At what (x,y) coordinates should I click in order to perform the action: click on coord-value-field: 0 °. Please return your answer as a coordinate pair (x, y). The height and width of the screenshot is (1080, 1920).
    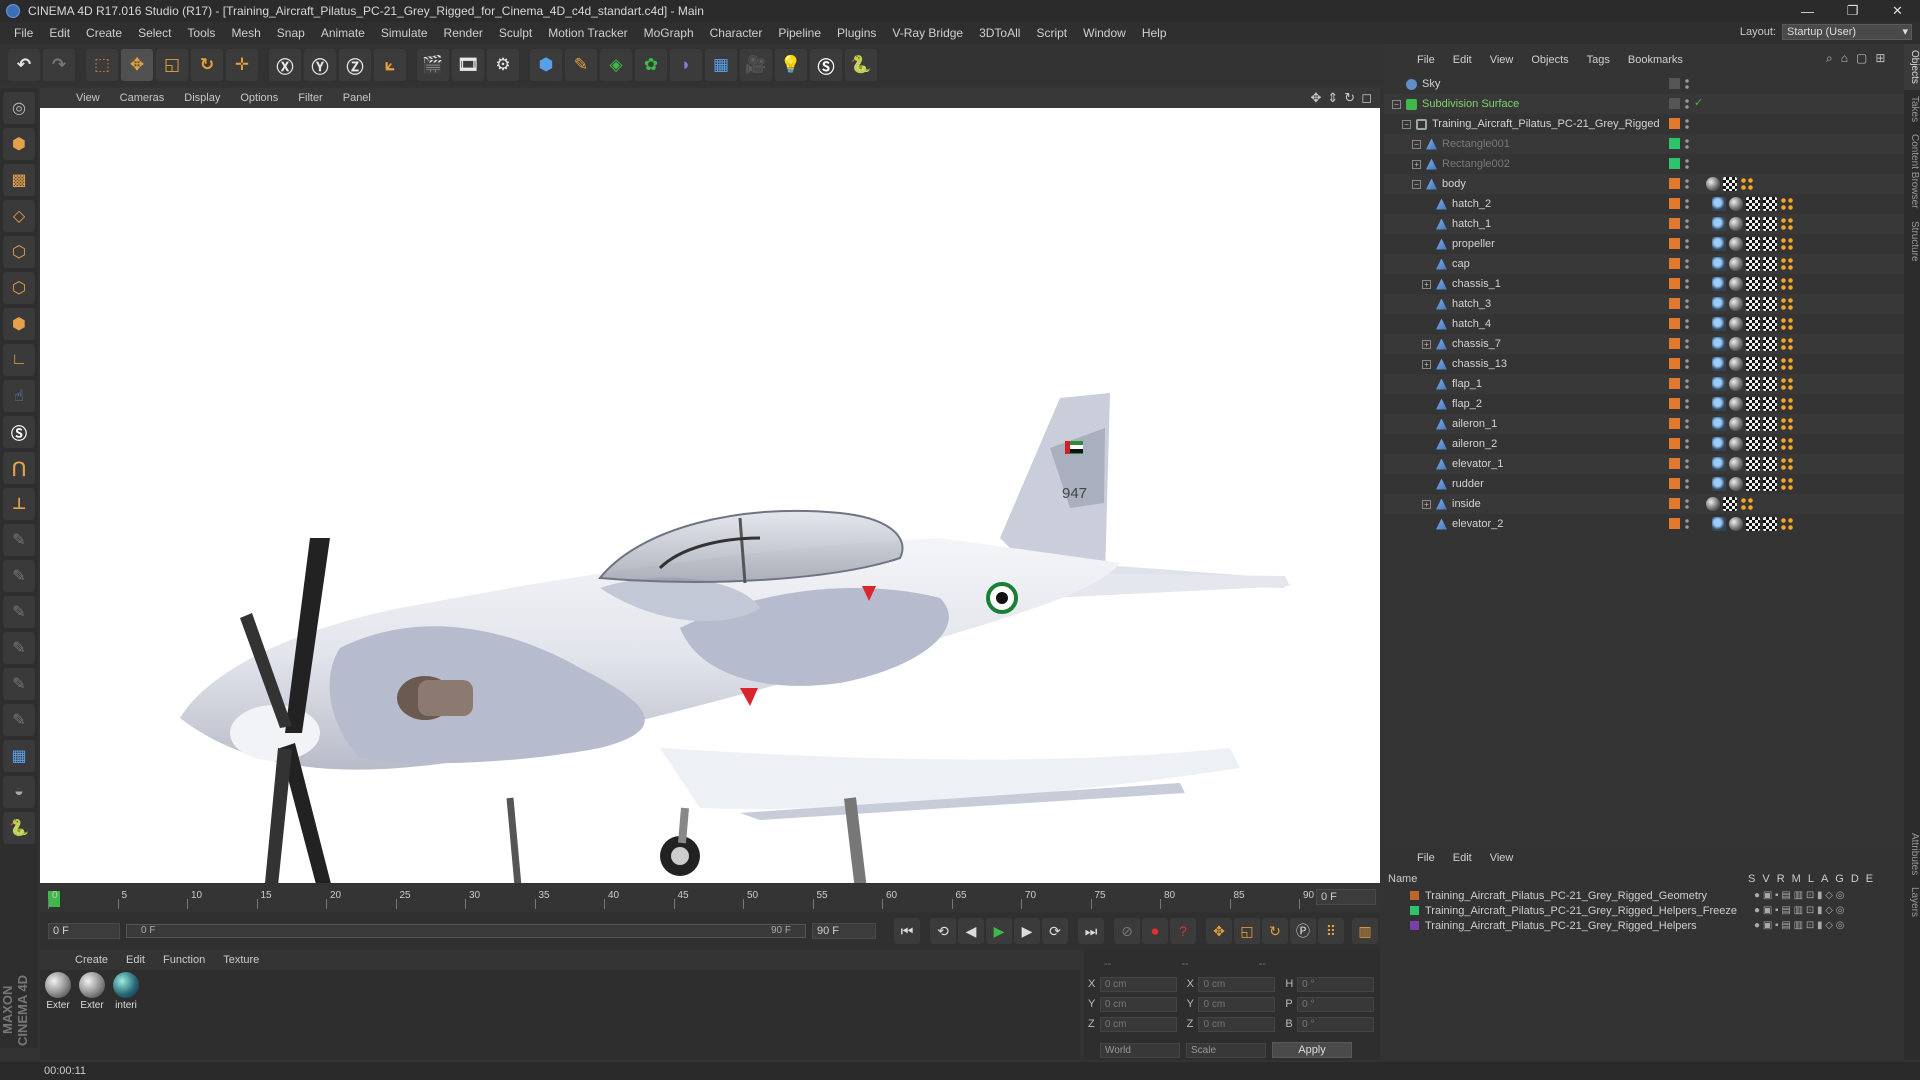
    Looking at the image, I should click on (1336, 984).